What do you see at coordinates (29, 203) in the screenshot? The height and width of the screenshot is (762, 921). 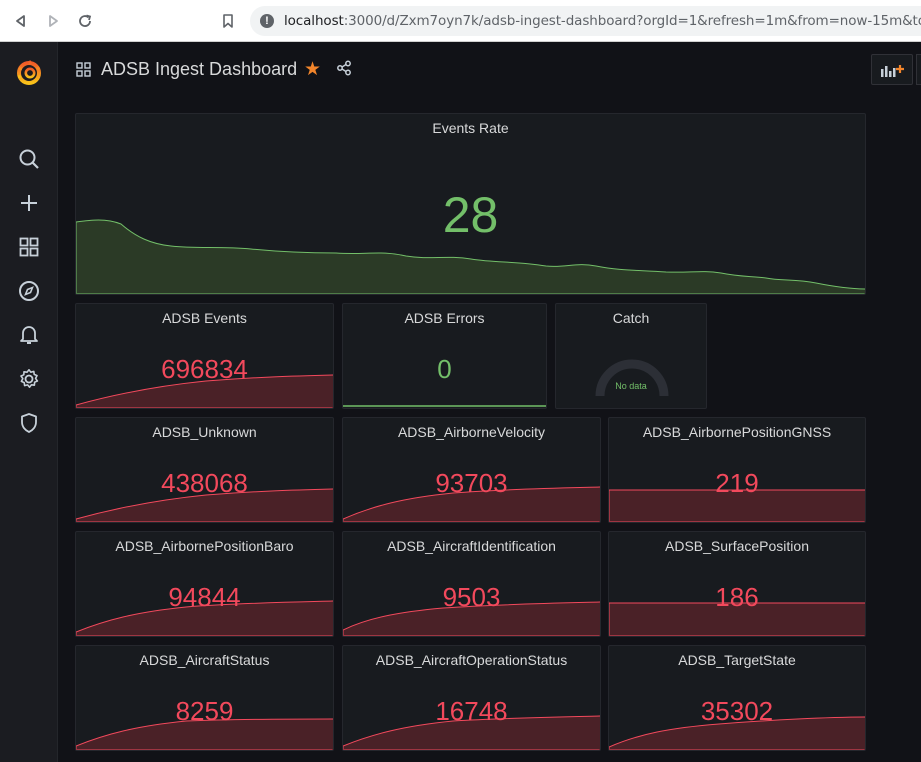 I see `plus-icon` at bounding box center [29, 203].